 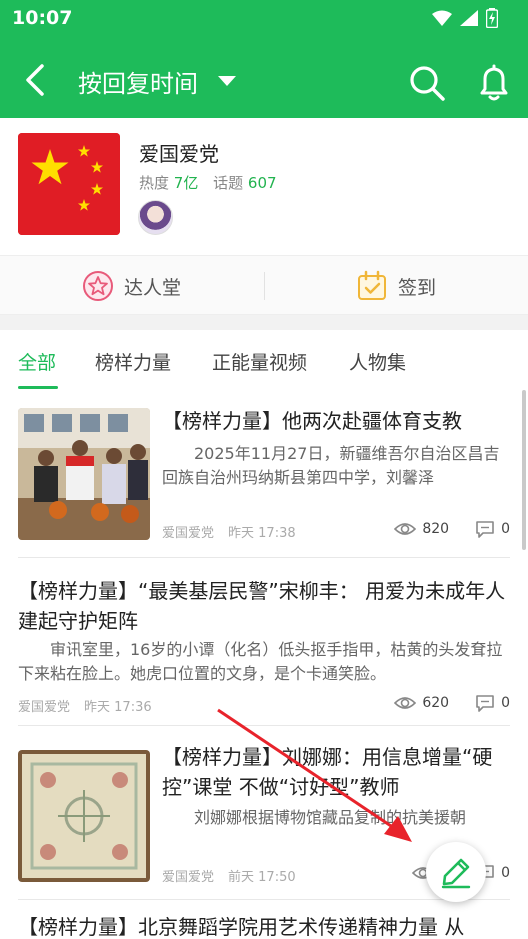 What do you see at coordinates (98, 286) in the screenshot?
I see `star-badge-icon` at bounding box center [98, 286].